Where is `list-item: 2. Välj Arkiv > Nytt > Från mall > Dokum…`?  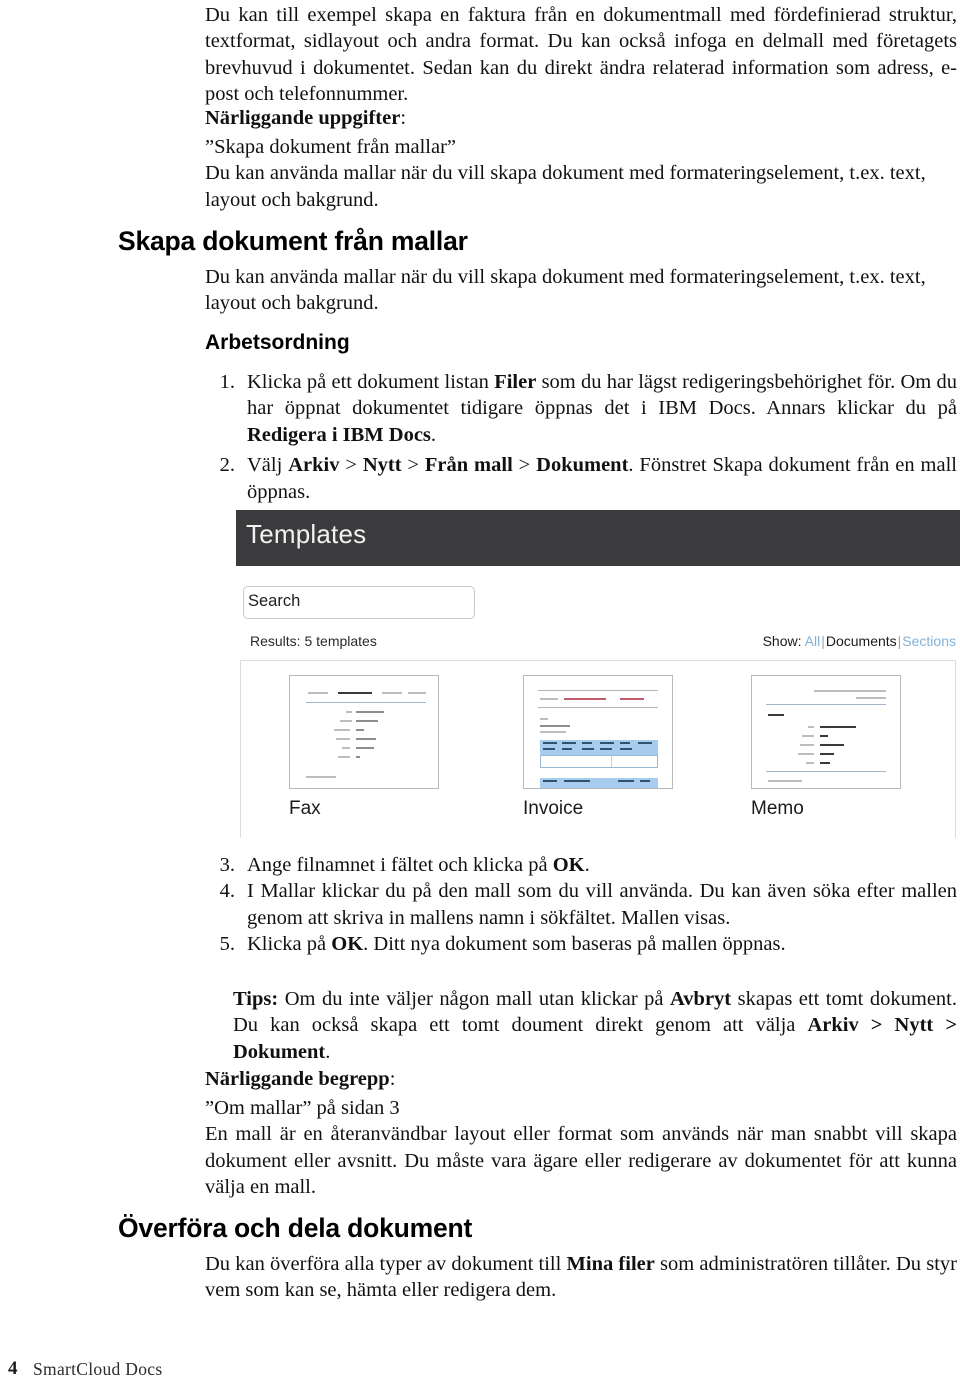
list-item: 2. Välj Arkiv > Nytt > Från mall > Dokum… is located at coordinates (581, 478).